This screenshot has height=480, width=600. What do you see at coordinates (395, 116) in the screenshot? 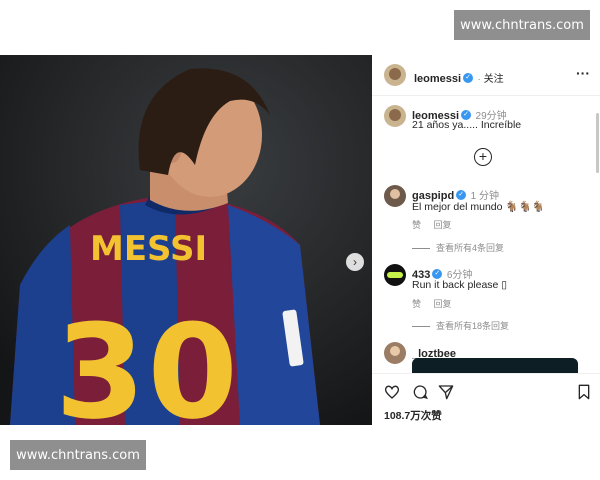
I see `caption-avatar` at bounding box center [395, 116].